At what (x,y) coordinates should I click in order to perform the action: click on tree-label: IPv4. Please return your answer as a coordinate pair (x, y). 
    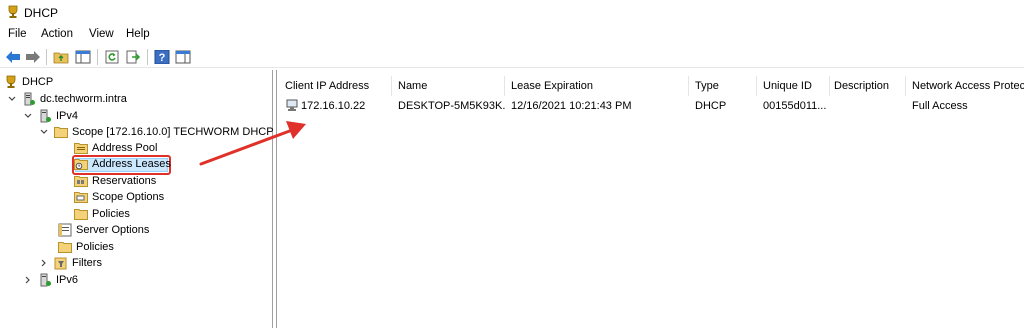
    Looking at the image, I should click on (67, 116).